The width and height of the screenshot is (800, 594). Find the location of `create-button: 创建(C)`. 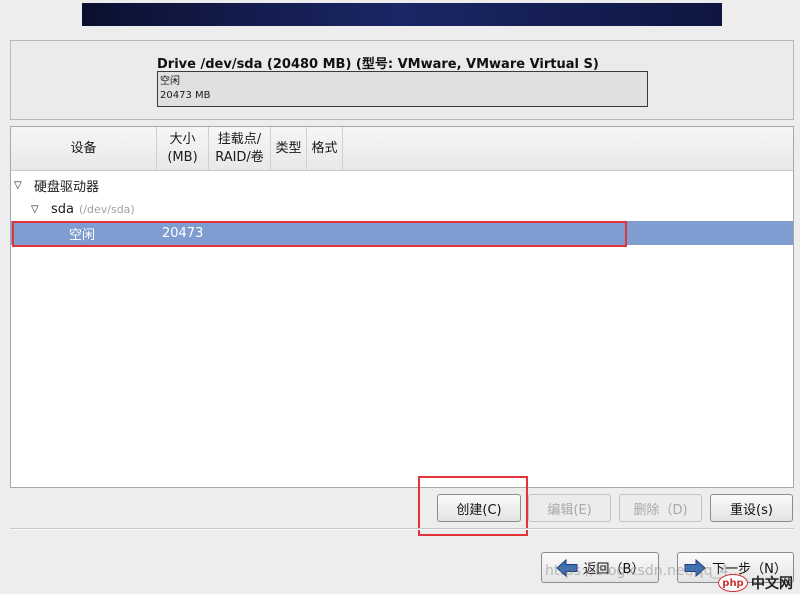

create-button: 创建(C) is located at coordinates (479, 508).